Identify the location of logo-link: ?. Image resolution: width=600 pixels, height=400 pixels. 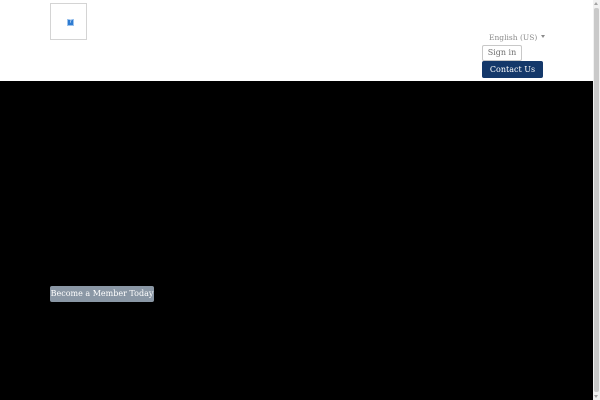
(68, 21).